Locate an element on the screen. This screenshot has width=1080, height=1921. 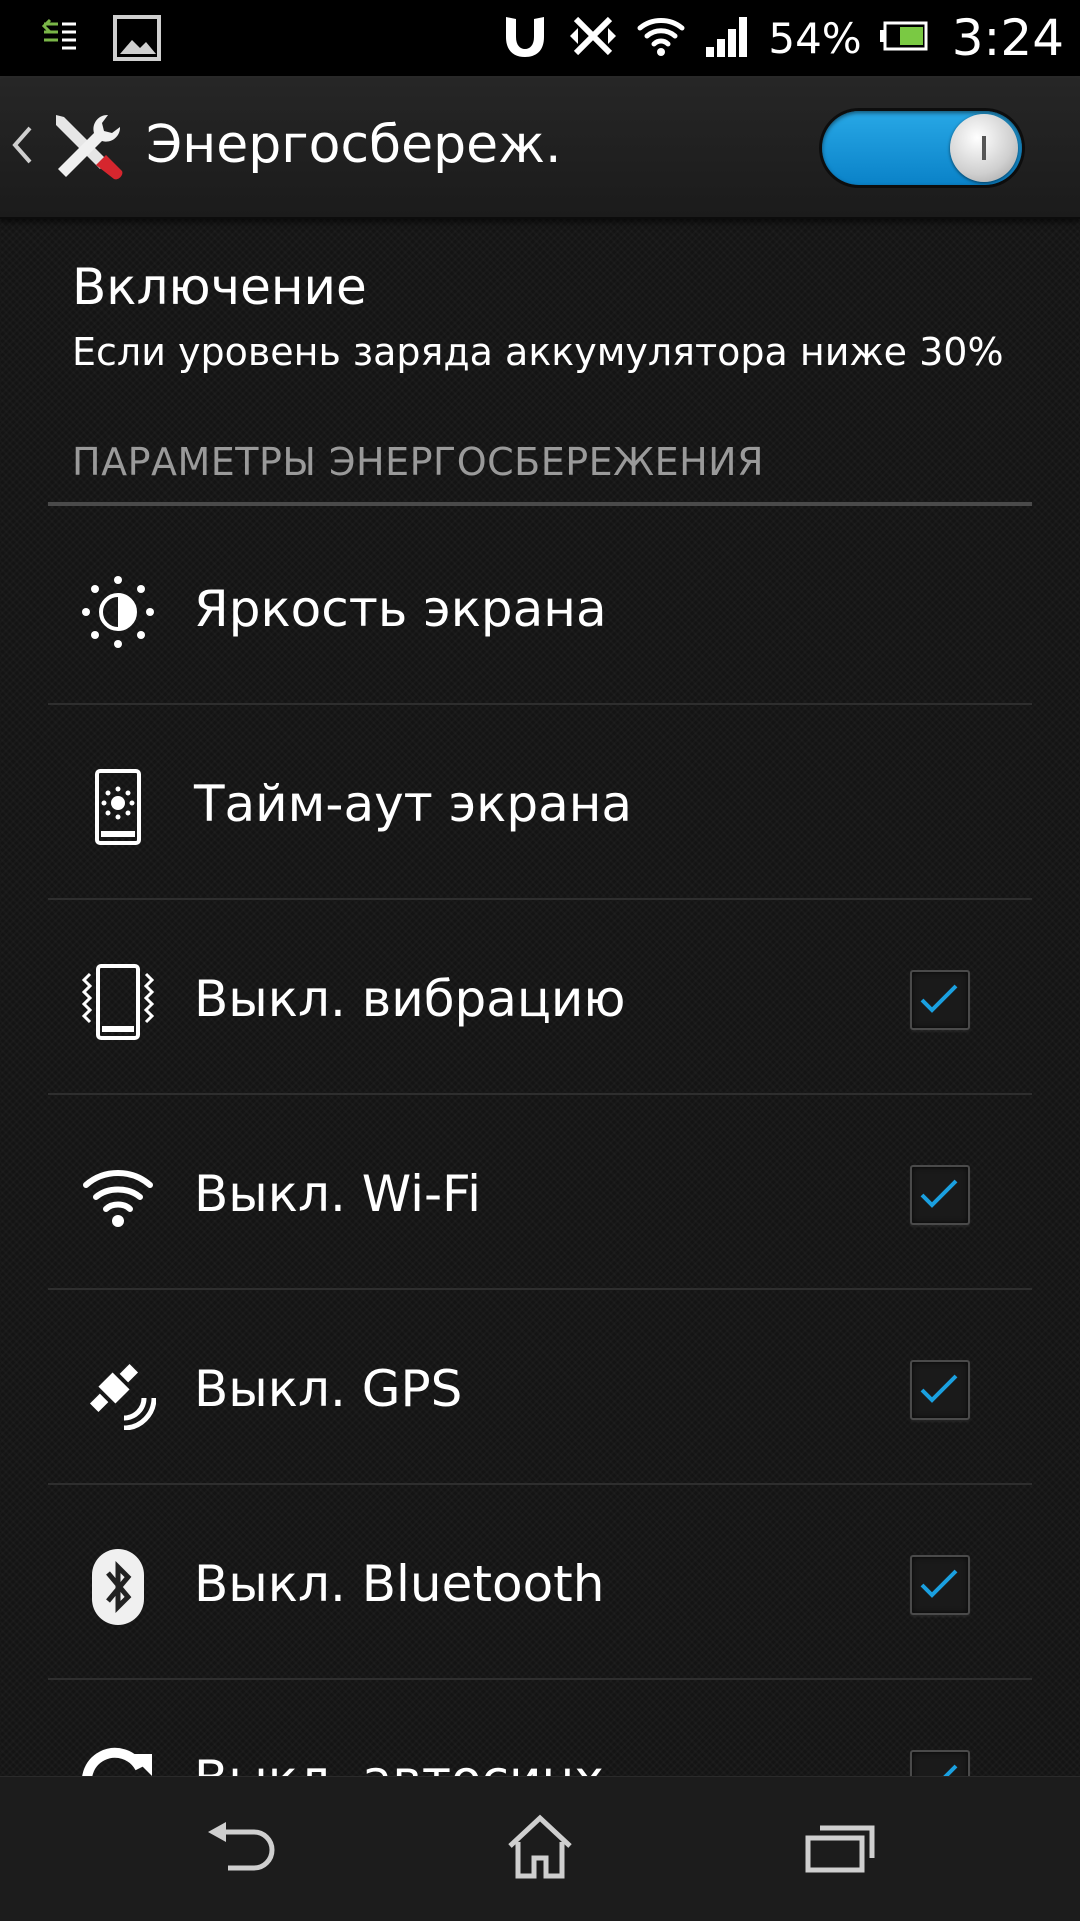
gps-satellite-icon is located at coordinates (118, 1392).